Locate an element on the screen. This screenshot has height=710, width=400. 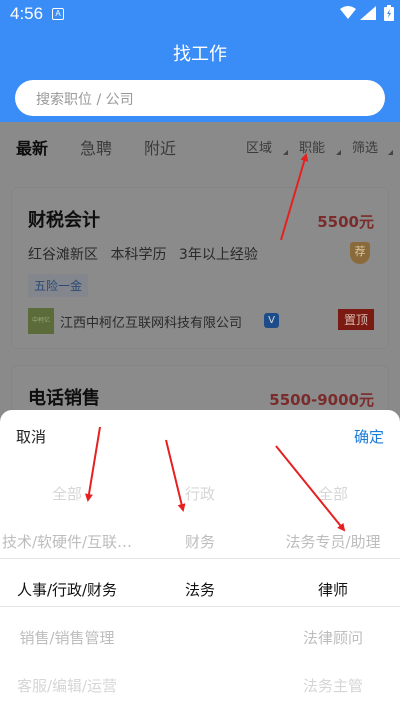
certified-shield-icon: 荐 is located at coordinates (360, 253).